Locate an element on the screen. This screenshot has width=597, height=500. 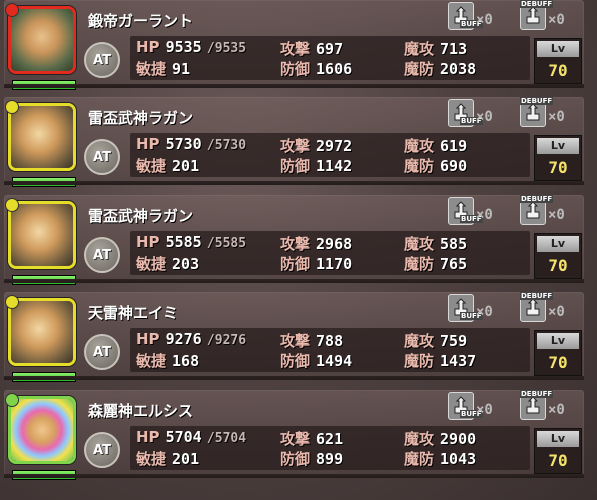
stat-hp: HP 9276 /9276 is located at coordinates (191, 339).